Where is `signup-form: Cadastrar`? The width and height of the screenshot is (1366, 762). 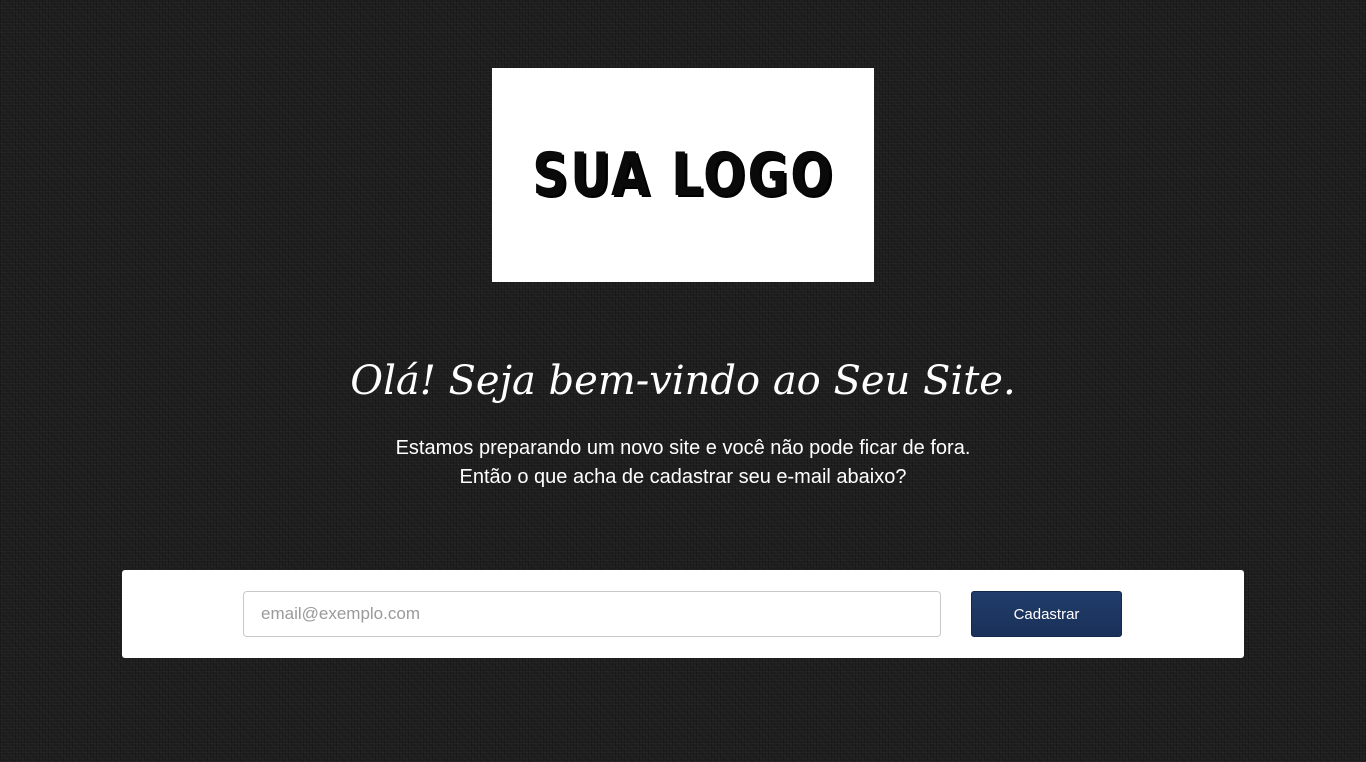 signup-form: Cadastrar is located at coordinates (683, 614).